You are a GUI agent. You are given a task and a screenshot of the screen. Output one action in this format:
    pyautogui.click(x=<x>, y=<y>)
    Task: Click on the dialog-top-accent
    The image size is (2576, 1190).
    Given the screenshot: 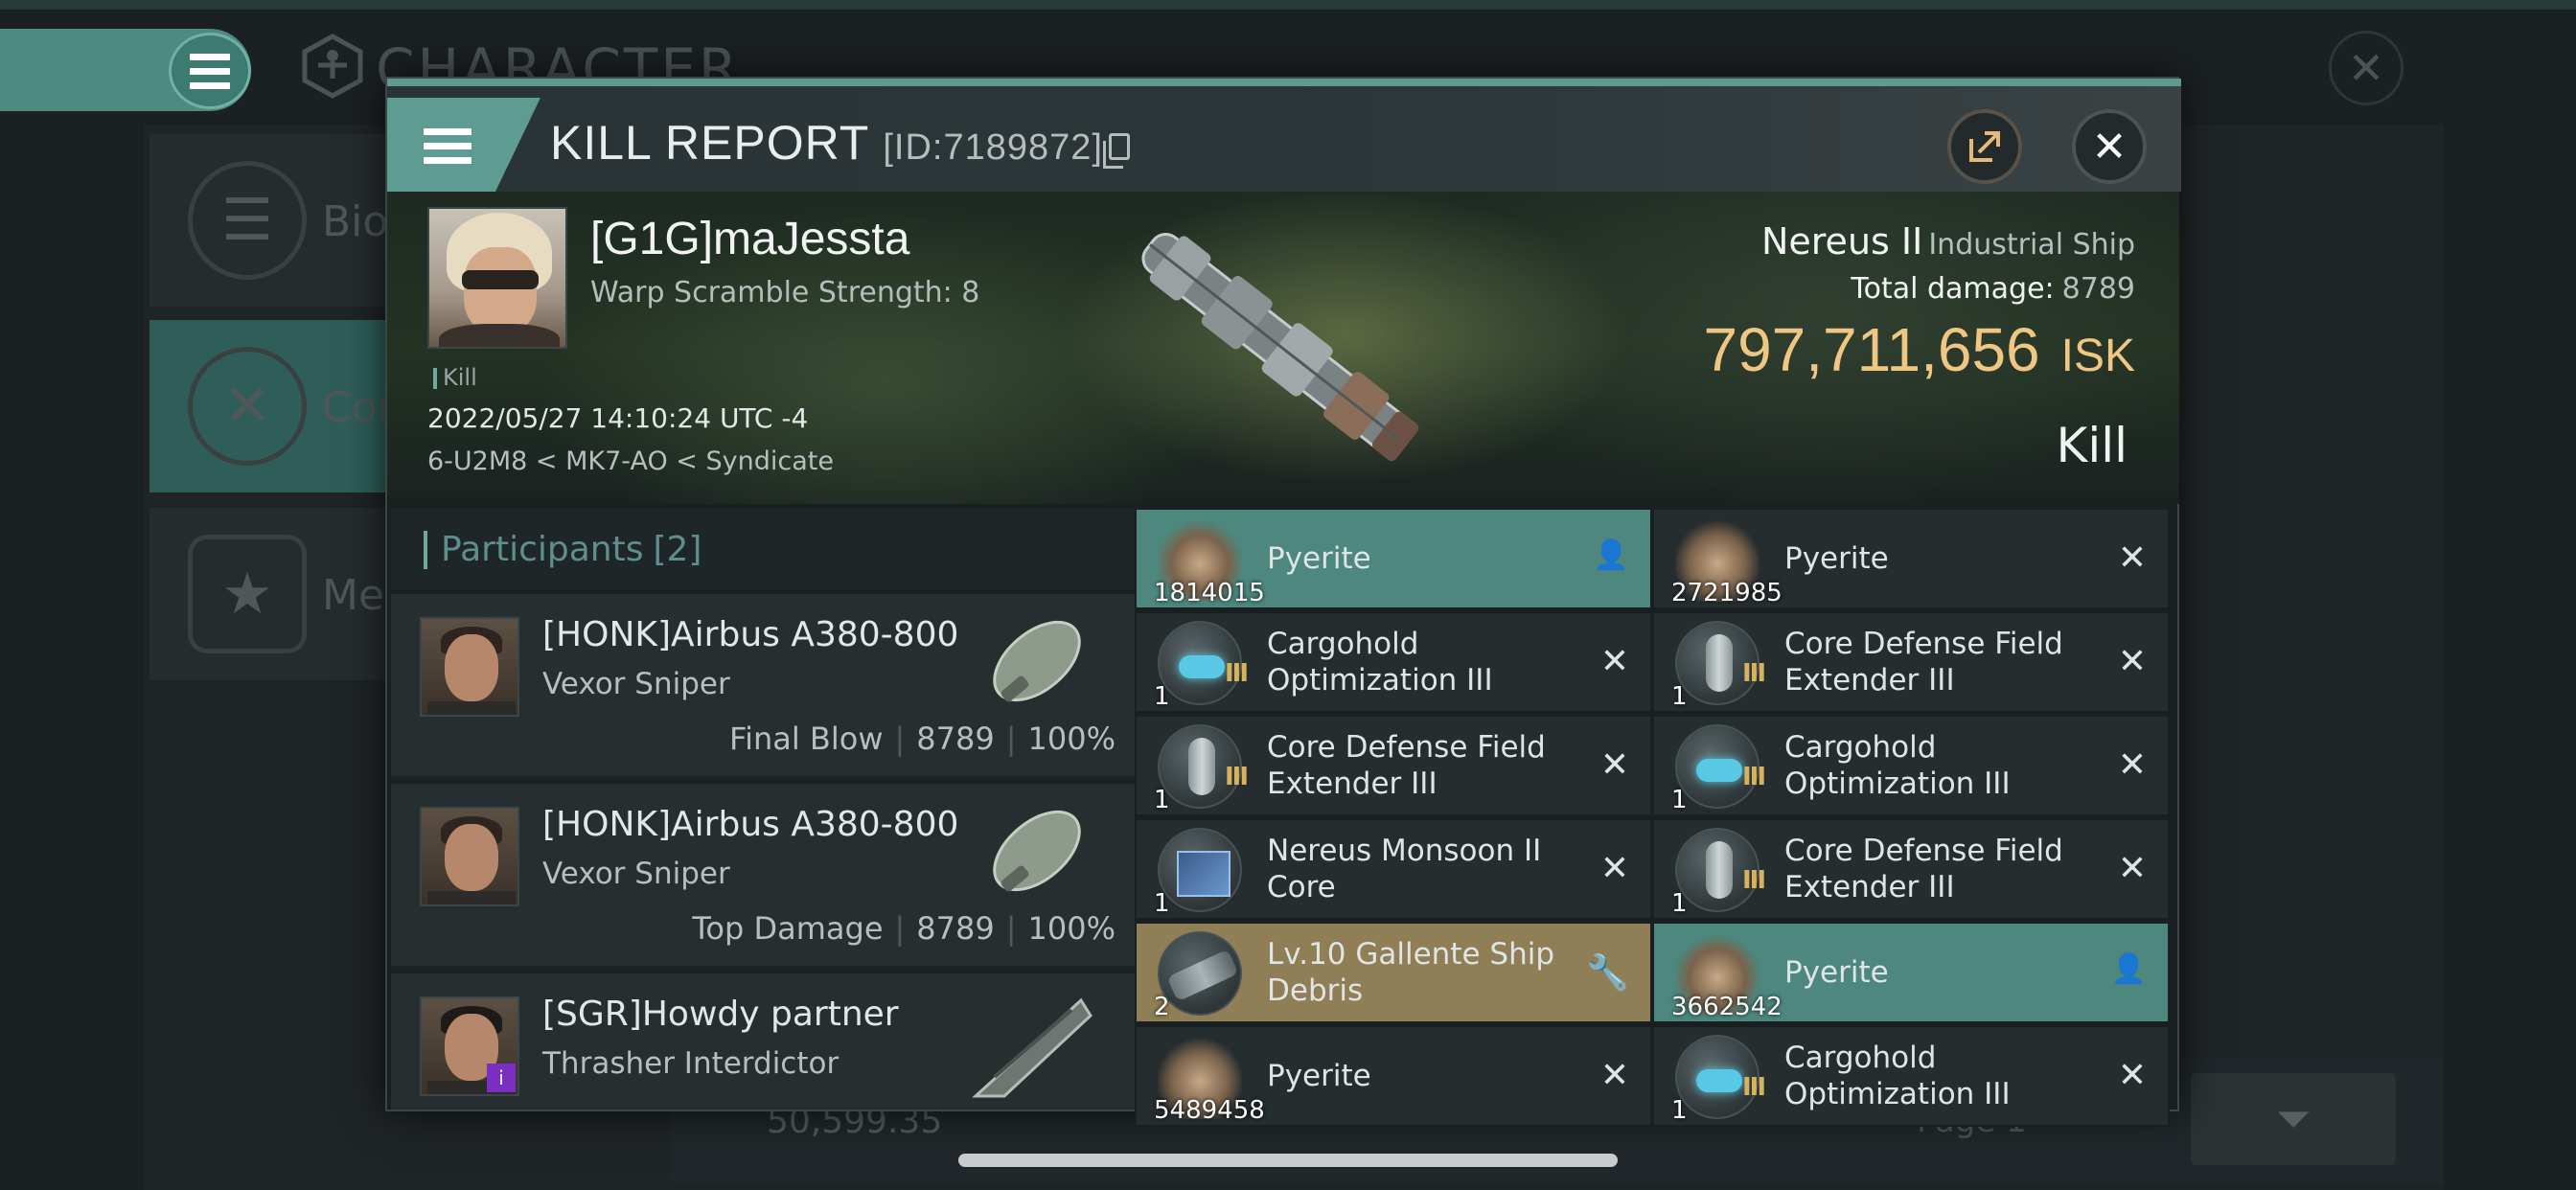 What is the action you would take?
    pyautogui.click(x=1284, y=83)
    